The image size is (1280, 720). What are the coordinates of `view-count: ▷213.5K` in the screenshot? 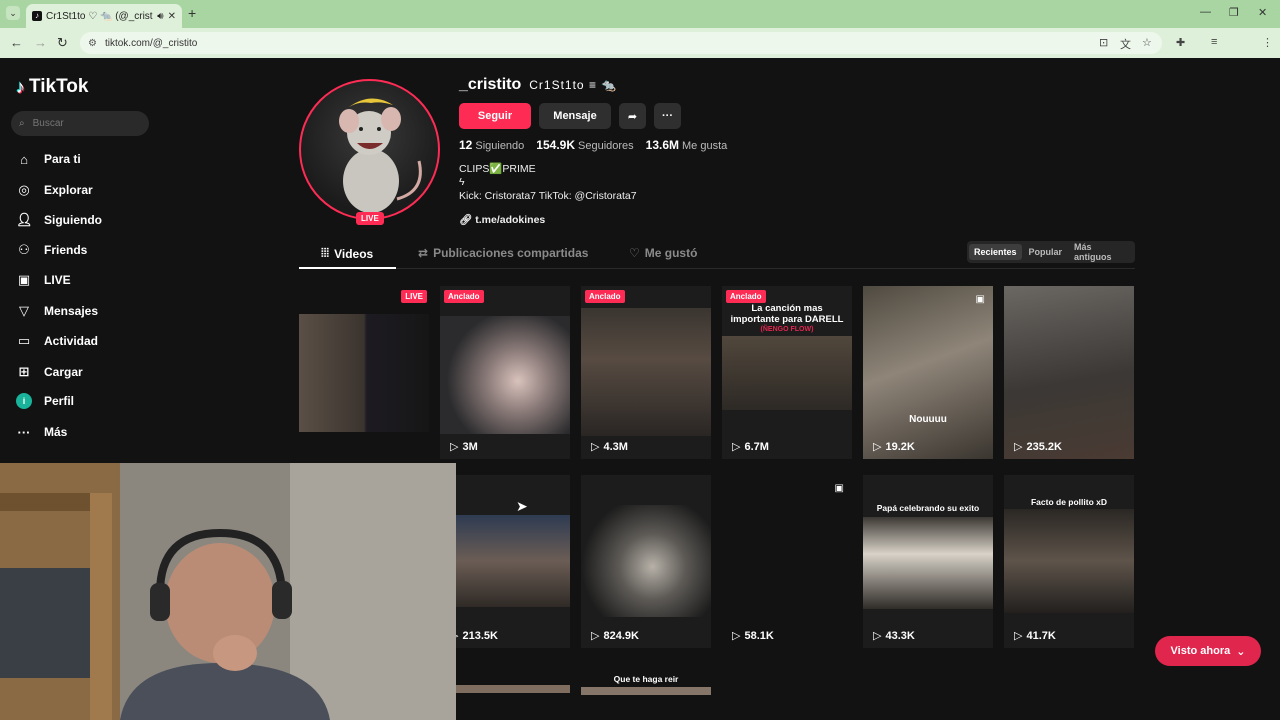 It's located at (474, 636).